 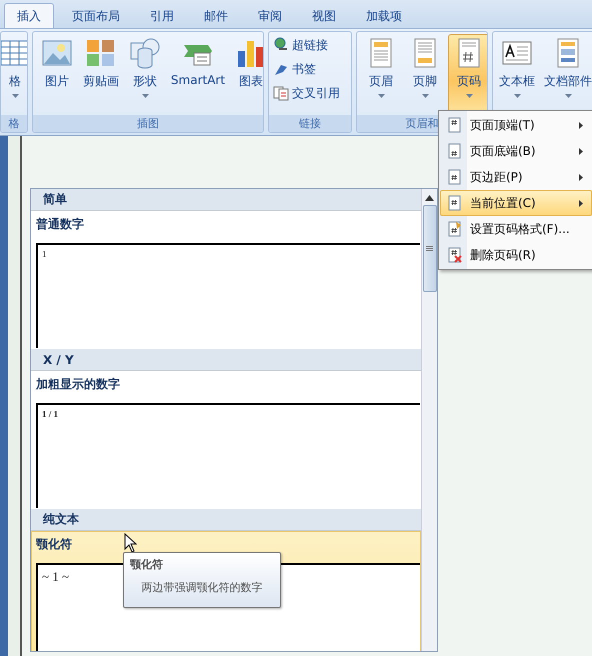 What do you see at coordinates (130, 543) in the screenshot?
I see `mouse-pointer-icon` at bounding box center [130, 543].